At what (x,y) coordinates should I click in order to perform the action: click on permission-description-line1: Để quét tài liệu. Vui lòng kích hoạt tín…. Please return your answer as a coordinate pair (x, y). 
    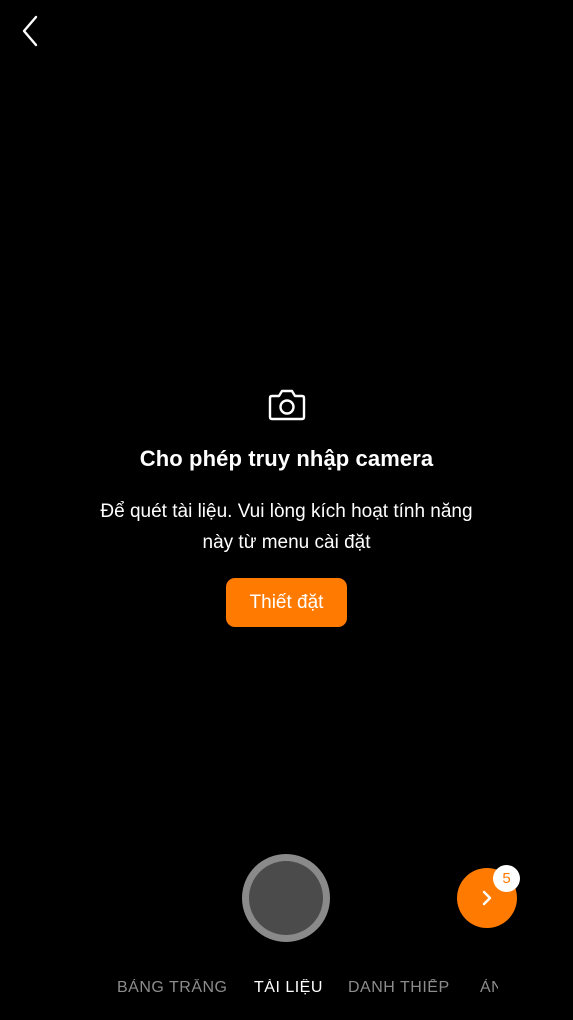
    Looking at the image, I should click on (286, 511).